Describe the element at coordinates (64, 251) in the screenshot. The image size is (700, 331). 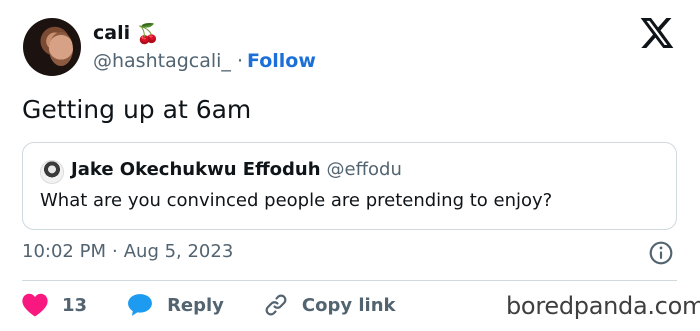
I see `tweet-time: 10:02 PM` at that location.